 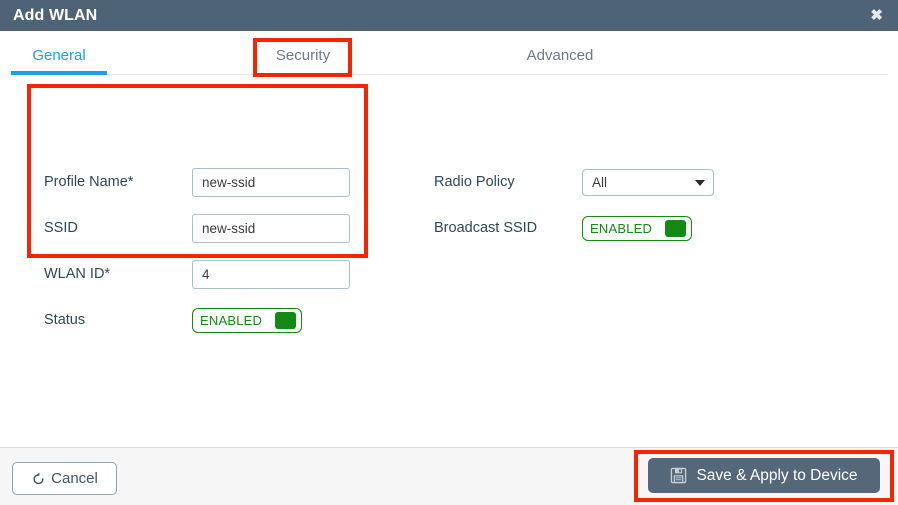 I want to click on status-toggle: ENABLED, so click(x=247, y=320).